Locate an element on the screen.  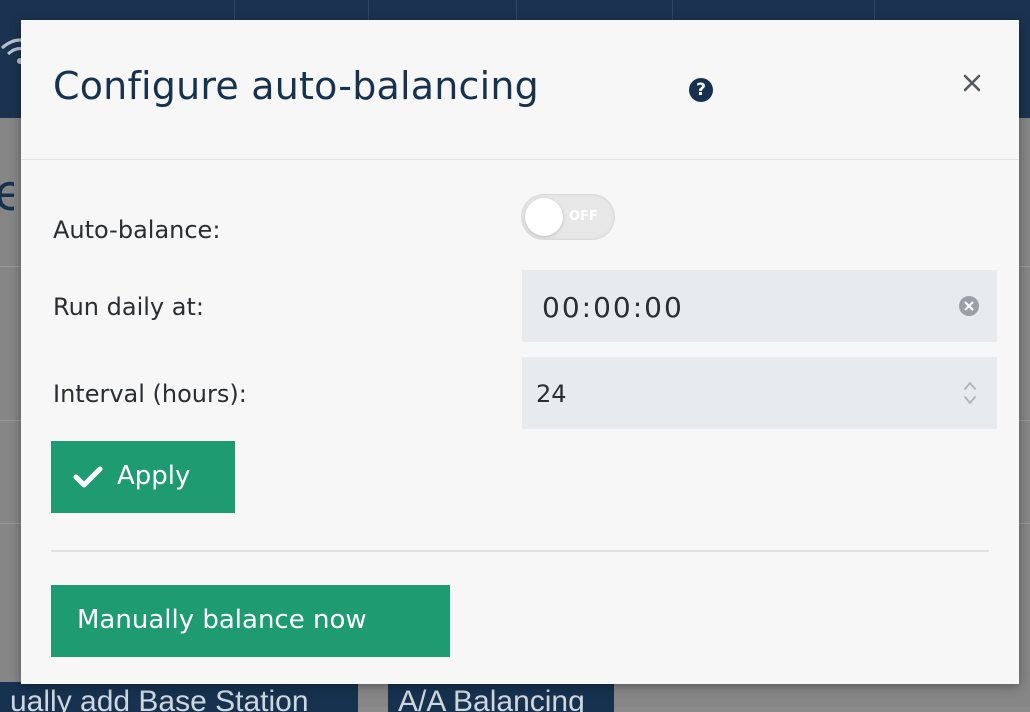
auto-balance-toggle: OFF is located at coordinates (568, 217).